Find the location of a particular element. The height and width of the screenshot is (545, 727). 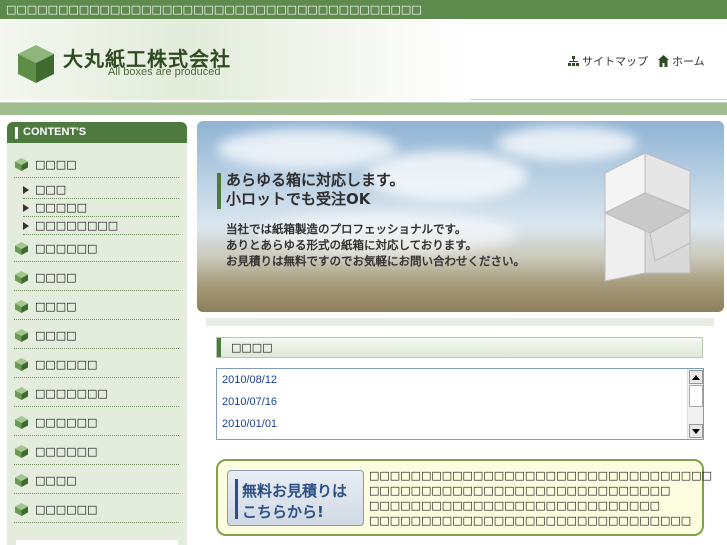

banner-cloud is located at coordinates (307, 149).